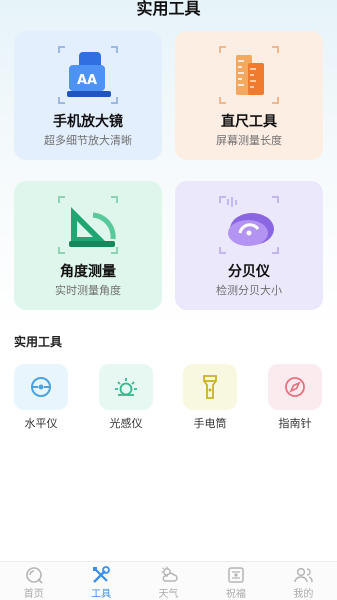  What do you see at coordinates (34, 575) in the screenshot?
I see `home-icon` at bounding box center [34, 575].